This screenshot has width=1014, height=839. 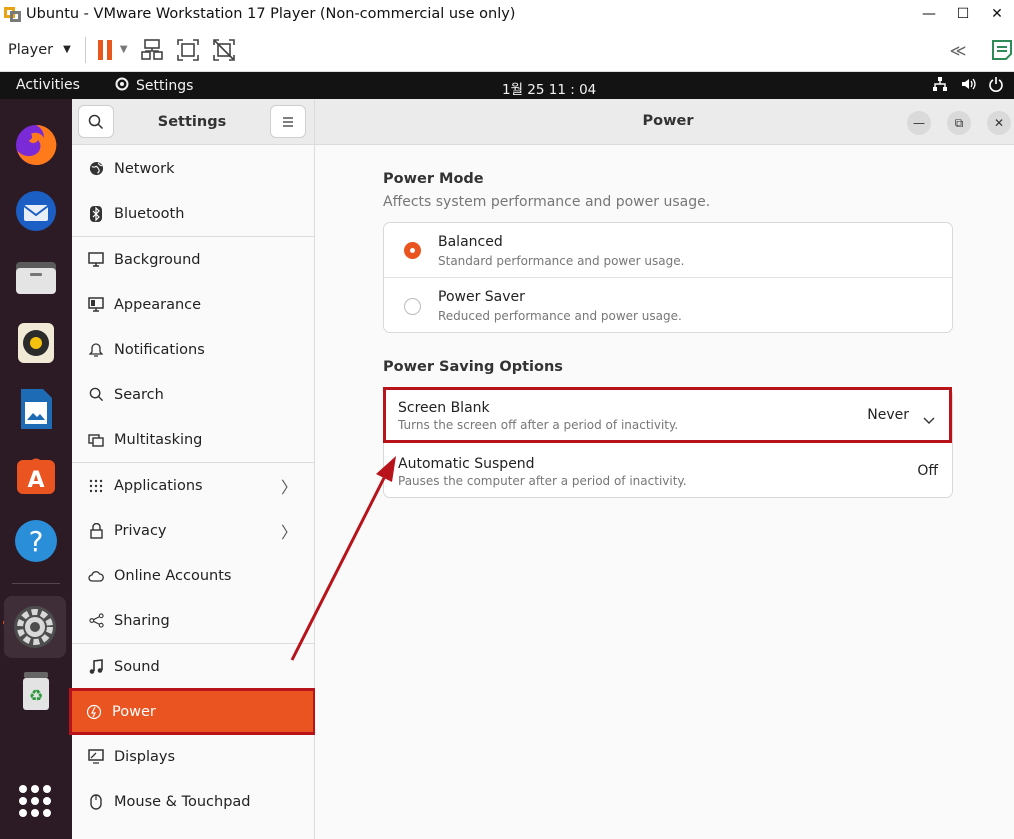 I want to click on sidebar-item-background: Background, so click(x=193, y=259).